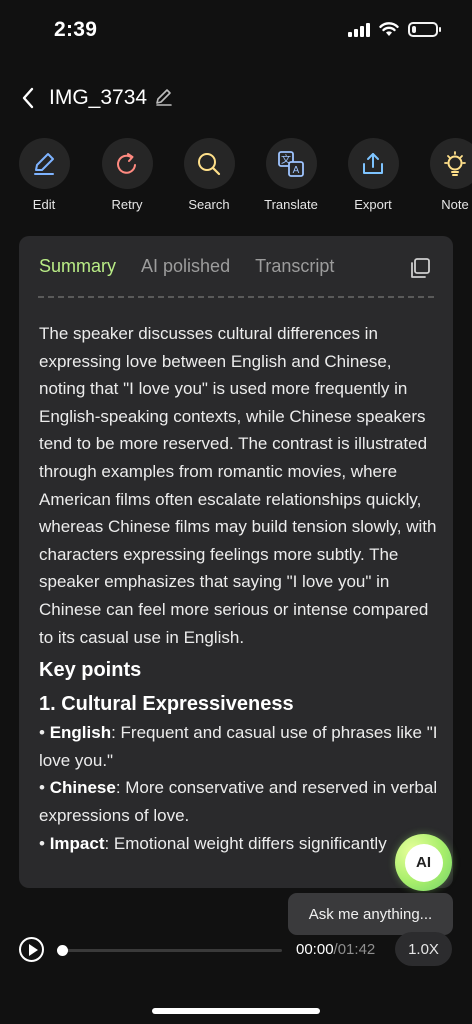 The width and height of the screenshot is (472, 1024). I want to click on ai-badge: AI, so click(423, 862).